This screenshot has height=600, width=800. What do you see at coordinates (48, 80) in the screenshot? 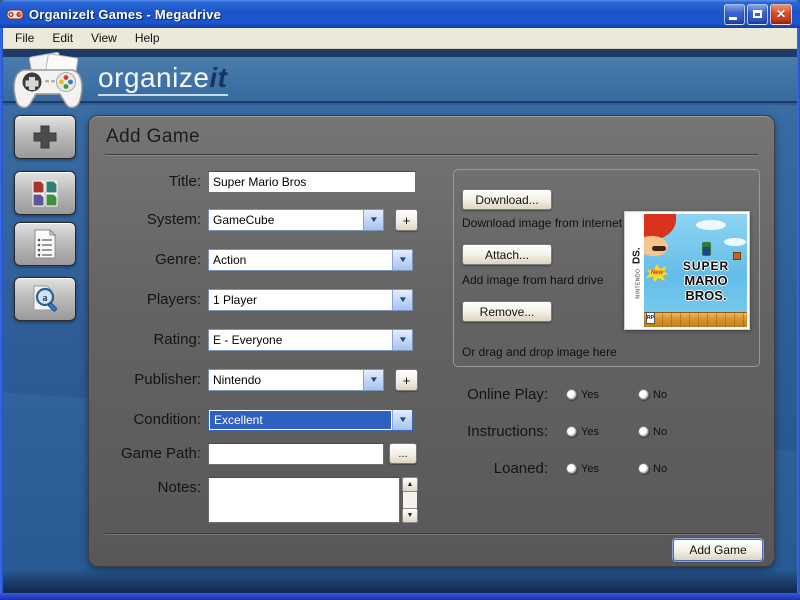
I see `gamepad-logo-icon` at bounding box center [48, 80].